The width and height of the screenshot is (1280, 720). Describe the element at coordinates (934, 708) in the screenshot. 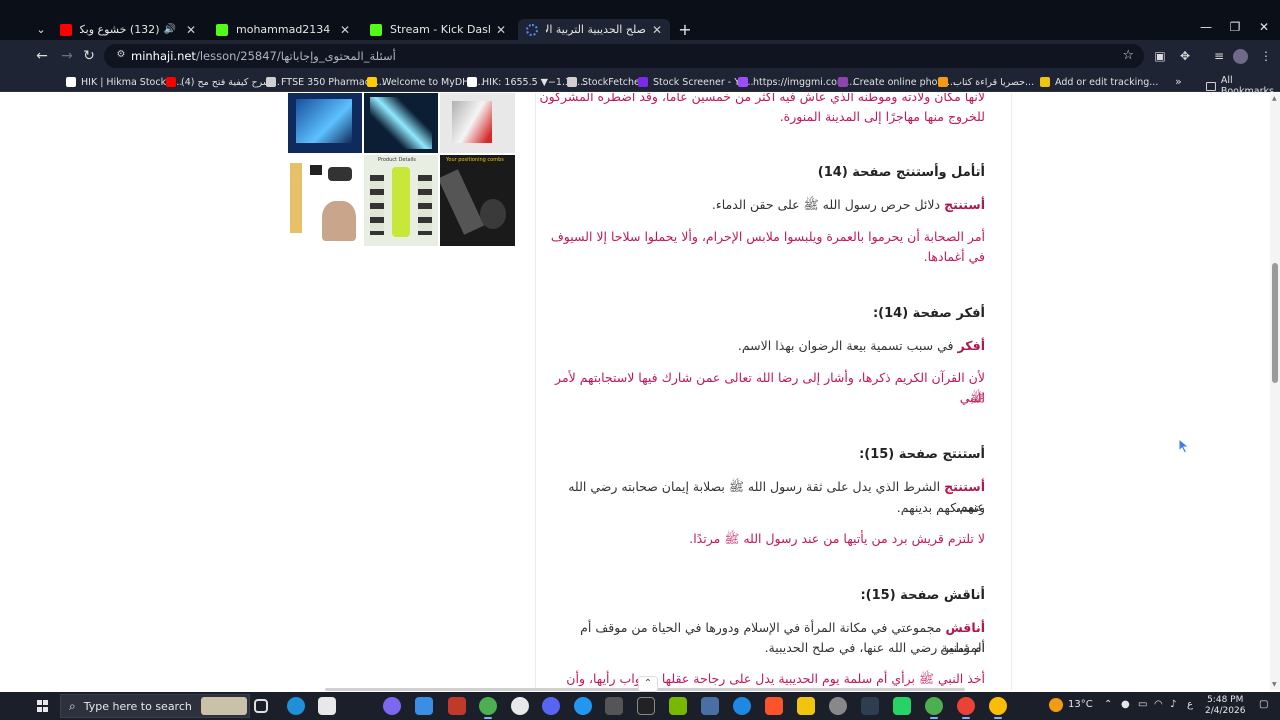

I see `chrome-profile-icon` at that location.